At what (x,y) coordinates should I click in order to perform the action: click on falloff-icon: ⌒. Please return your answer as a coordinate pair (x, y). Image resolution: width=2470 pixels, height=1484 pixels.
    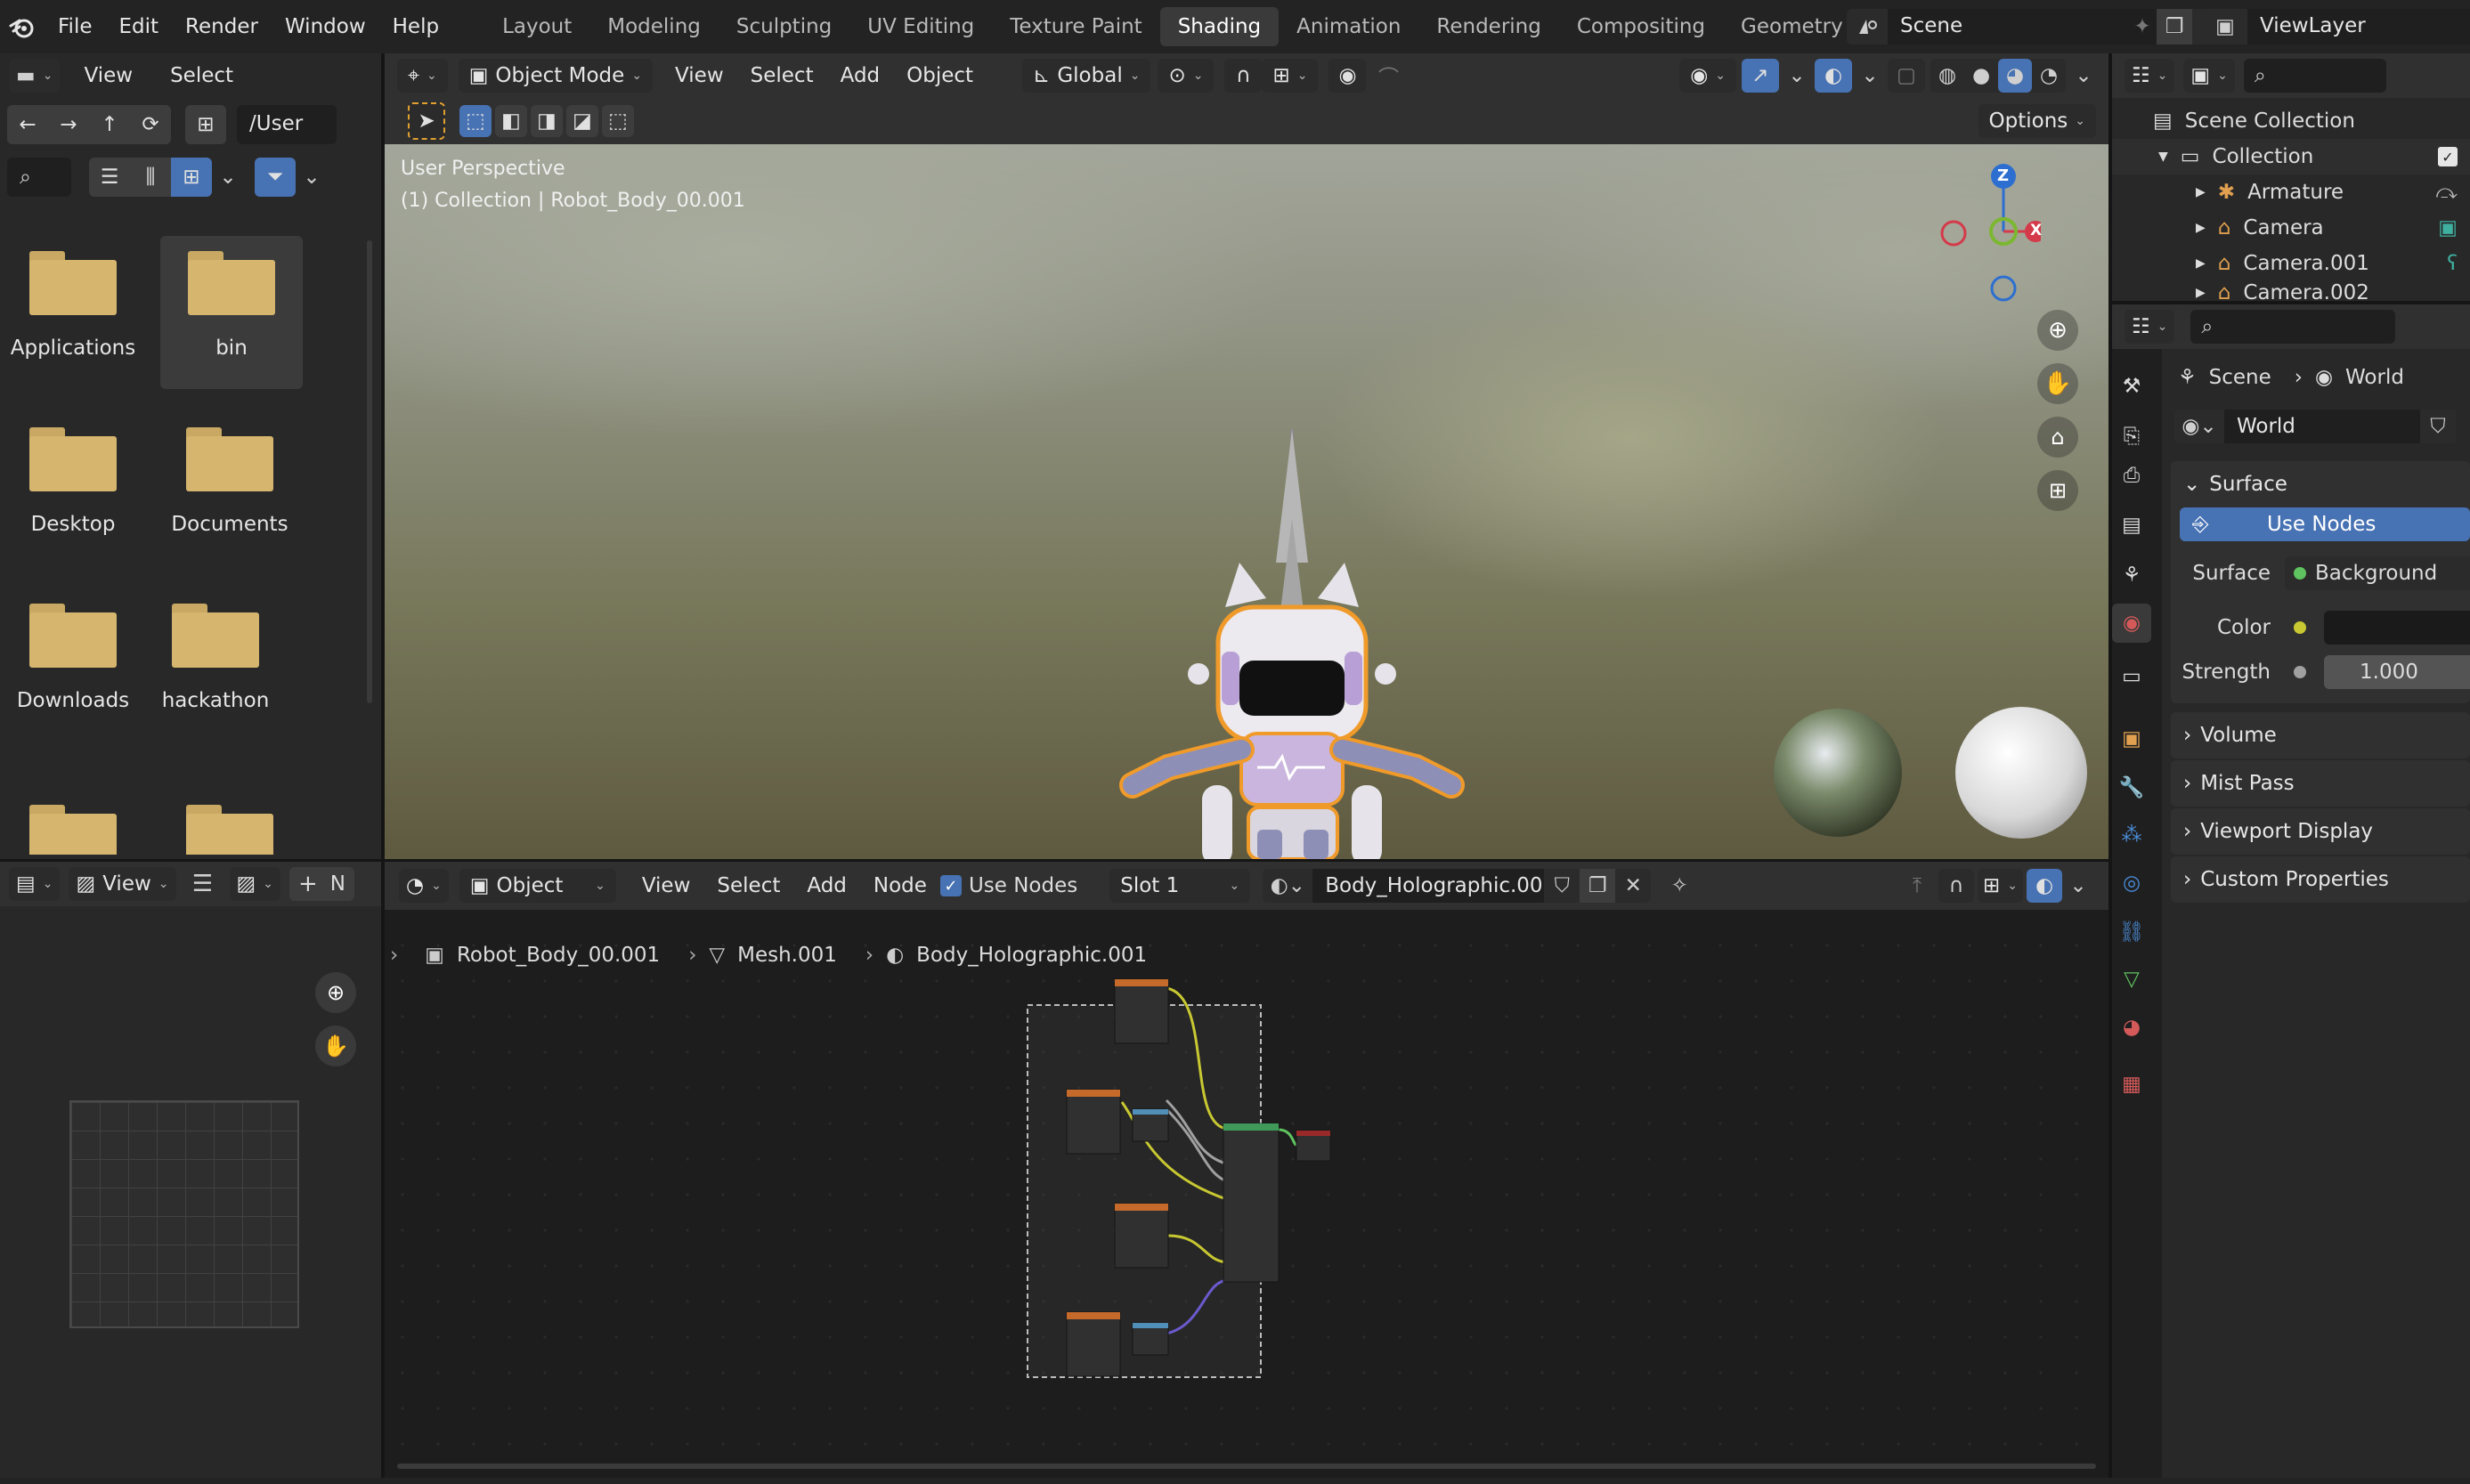
    Looking at the image, I should click on (1388, 76).